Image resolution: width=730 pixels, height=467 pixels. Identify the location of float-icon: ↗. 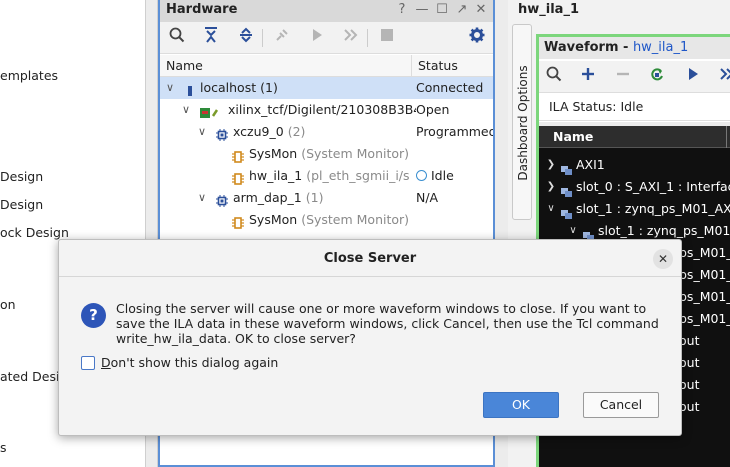
(462, 10).